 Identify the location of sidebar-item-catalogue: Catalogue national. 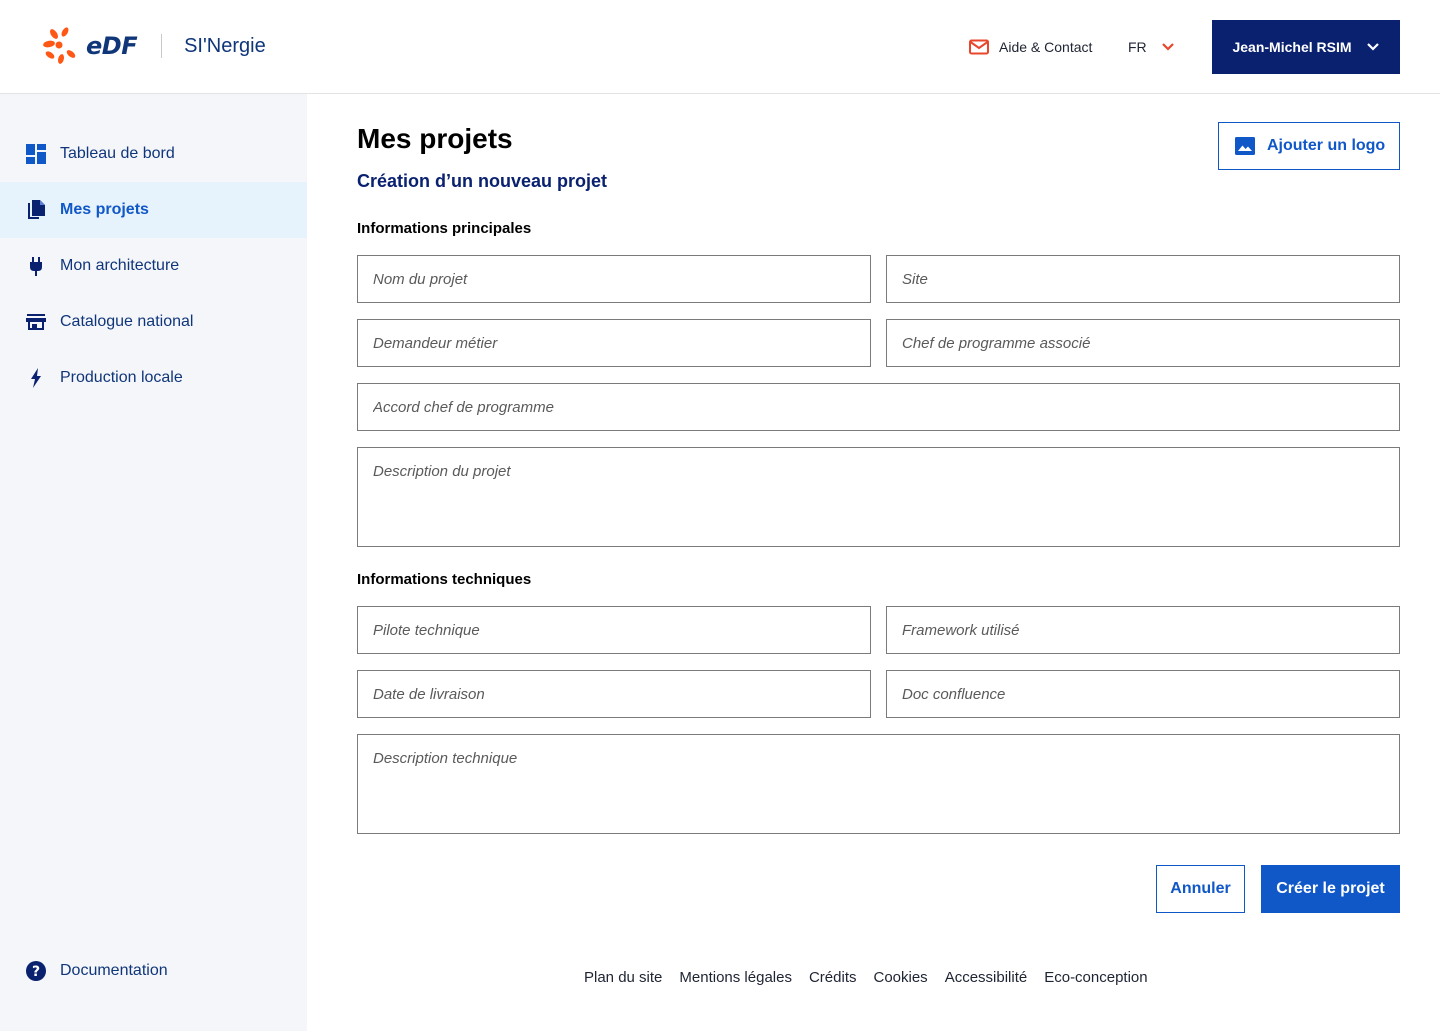
(153, 322).